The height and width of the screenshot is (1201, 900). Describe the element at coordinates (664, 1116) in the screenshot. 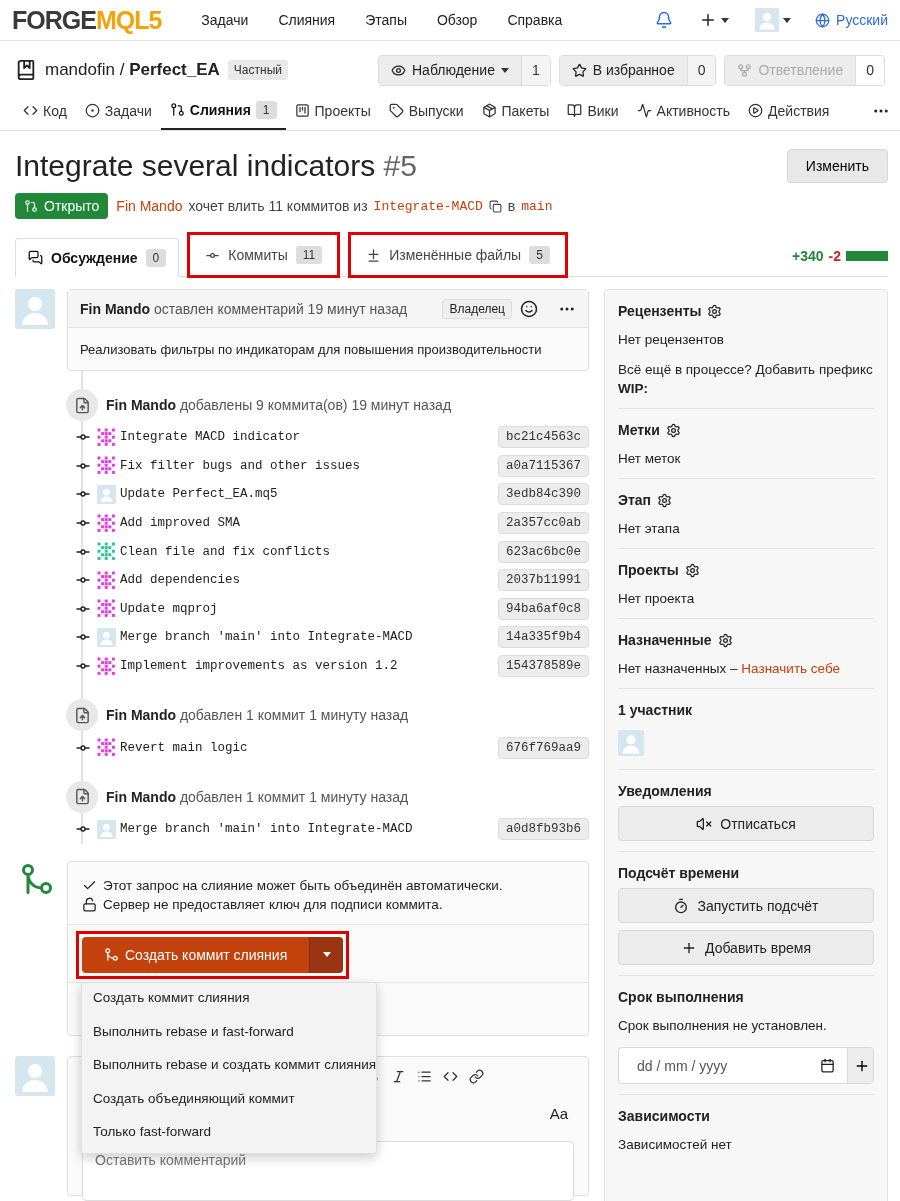

I see `section-title: Зависимости` at that location.